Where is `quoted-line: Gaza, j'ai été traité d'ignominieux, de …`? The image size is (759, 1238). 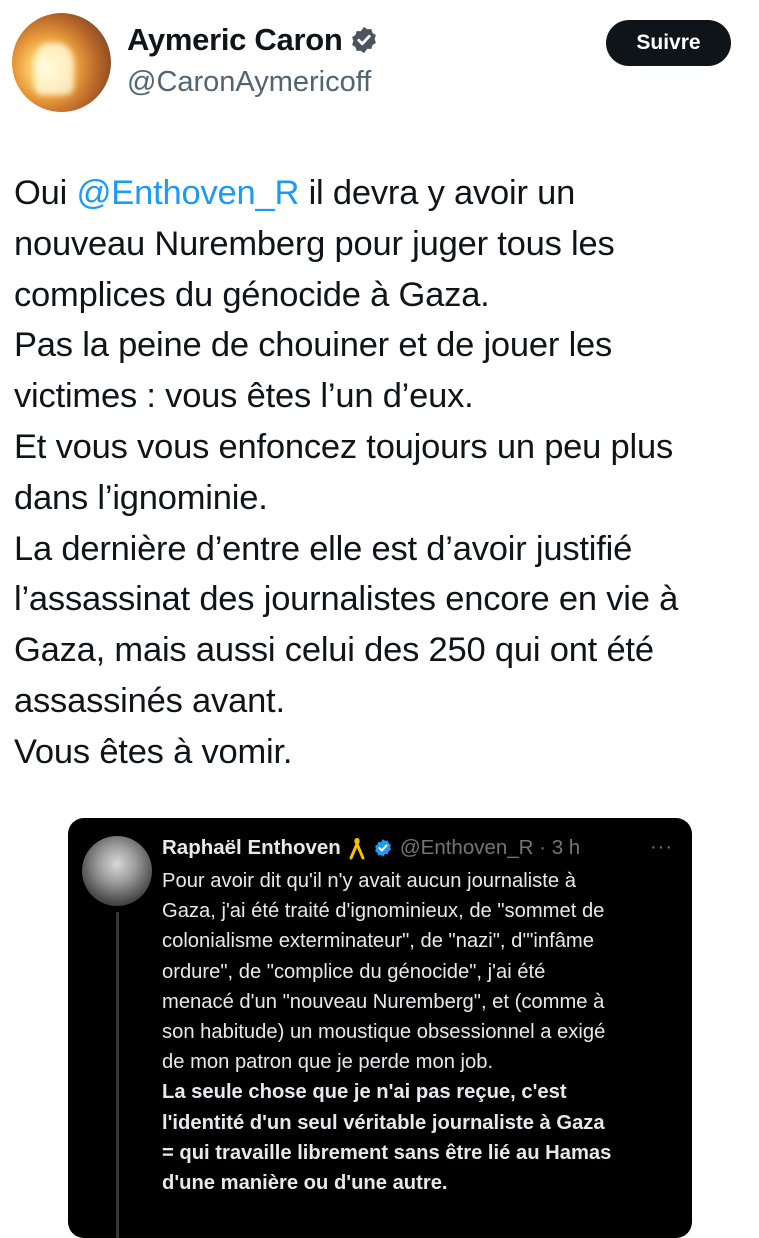 quoted-line: Gaza, j'ai été traité d'ignominieux, de … is located at coordinates (383, 911).